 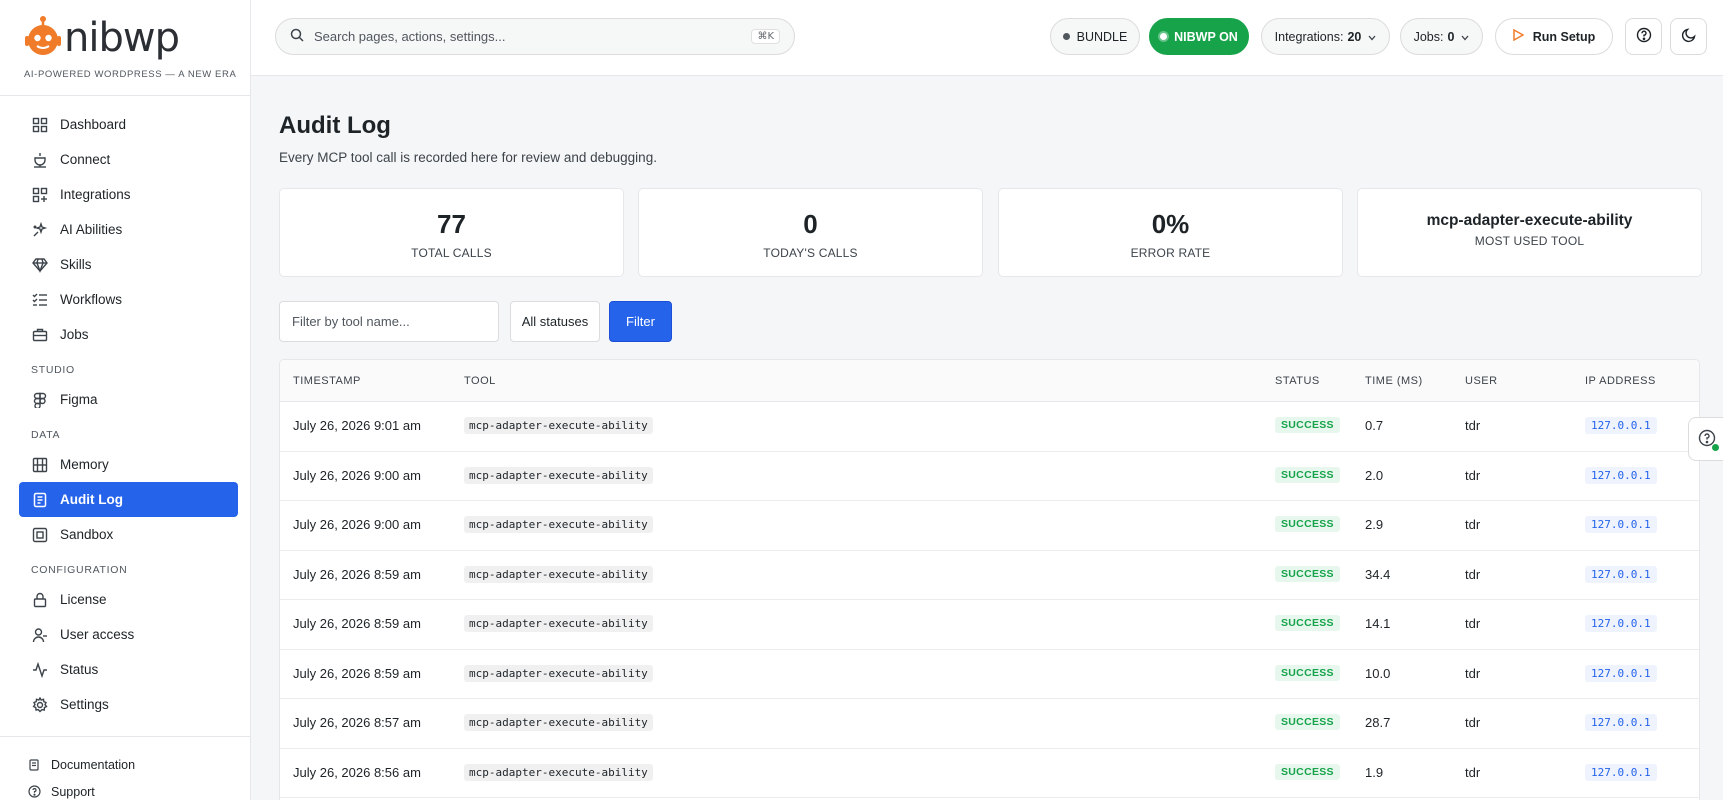 I want to click on nibwp-on-label: NIBWP ON, so click(x=1206, y=36).